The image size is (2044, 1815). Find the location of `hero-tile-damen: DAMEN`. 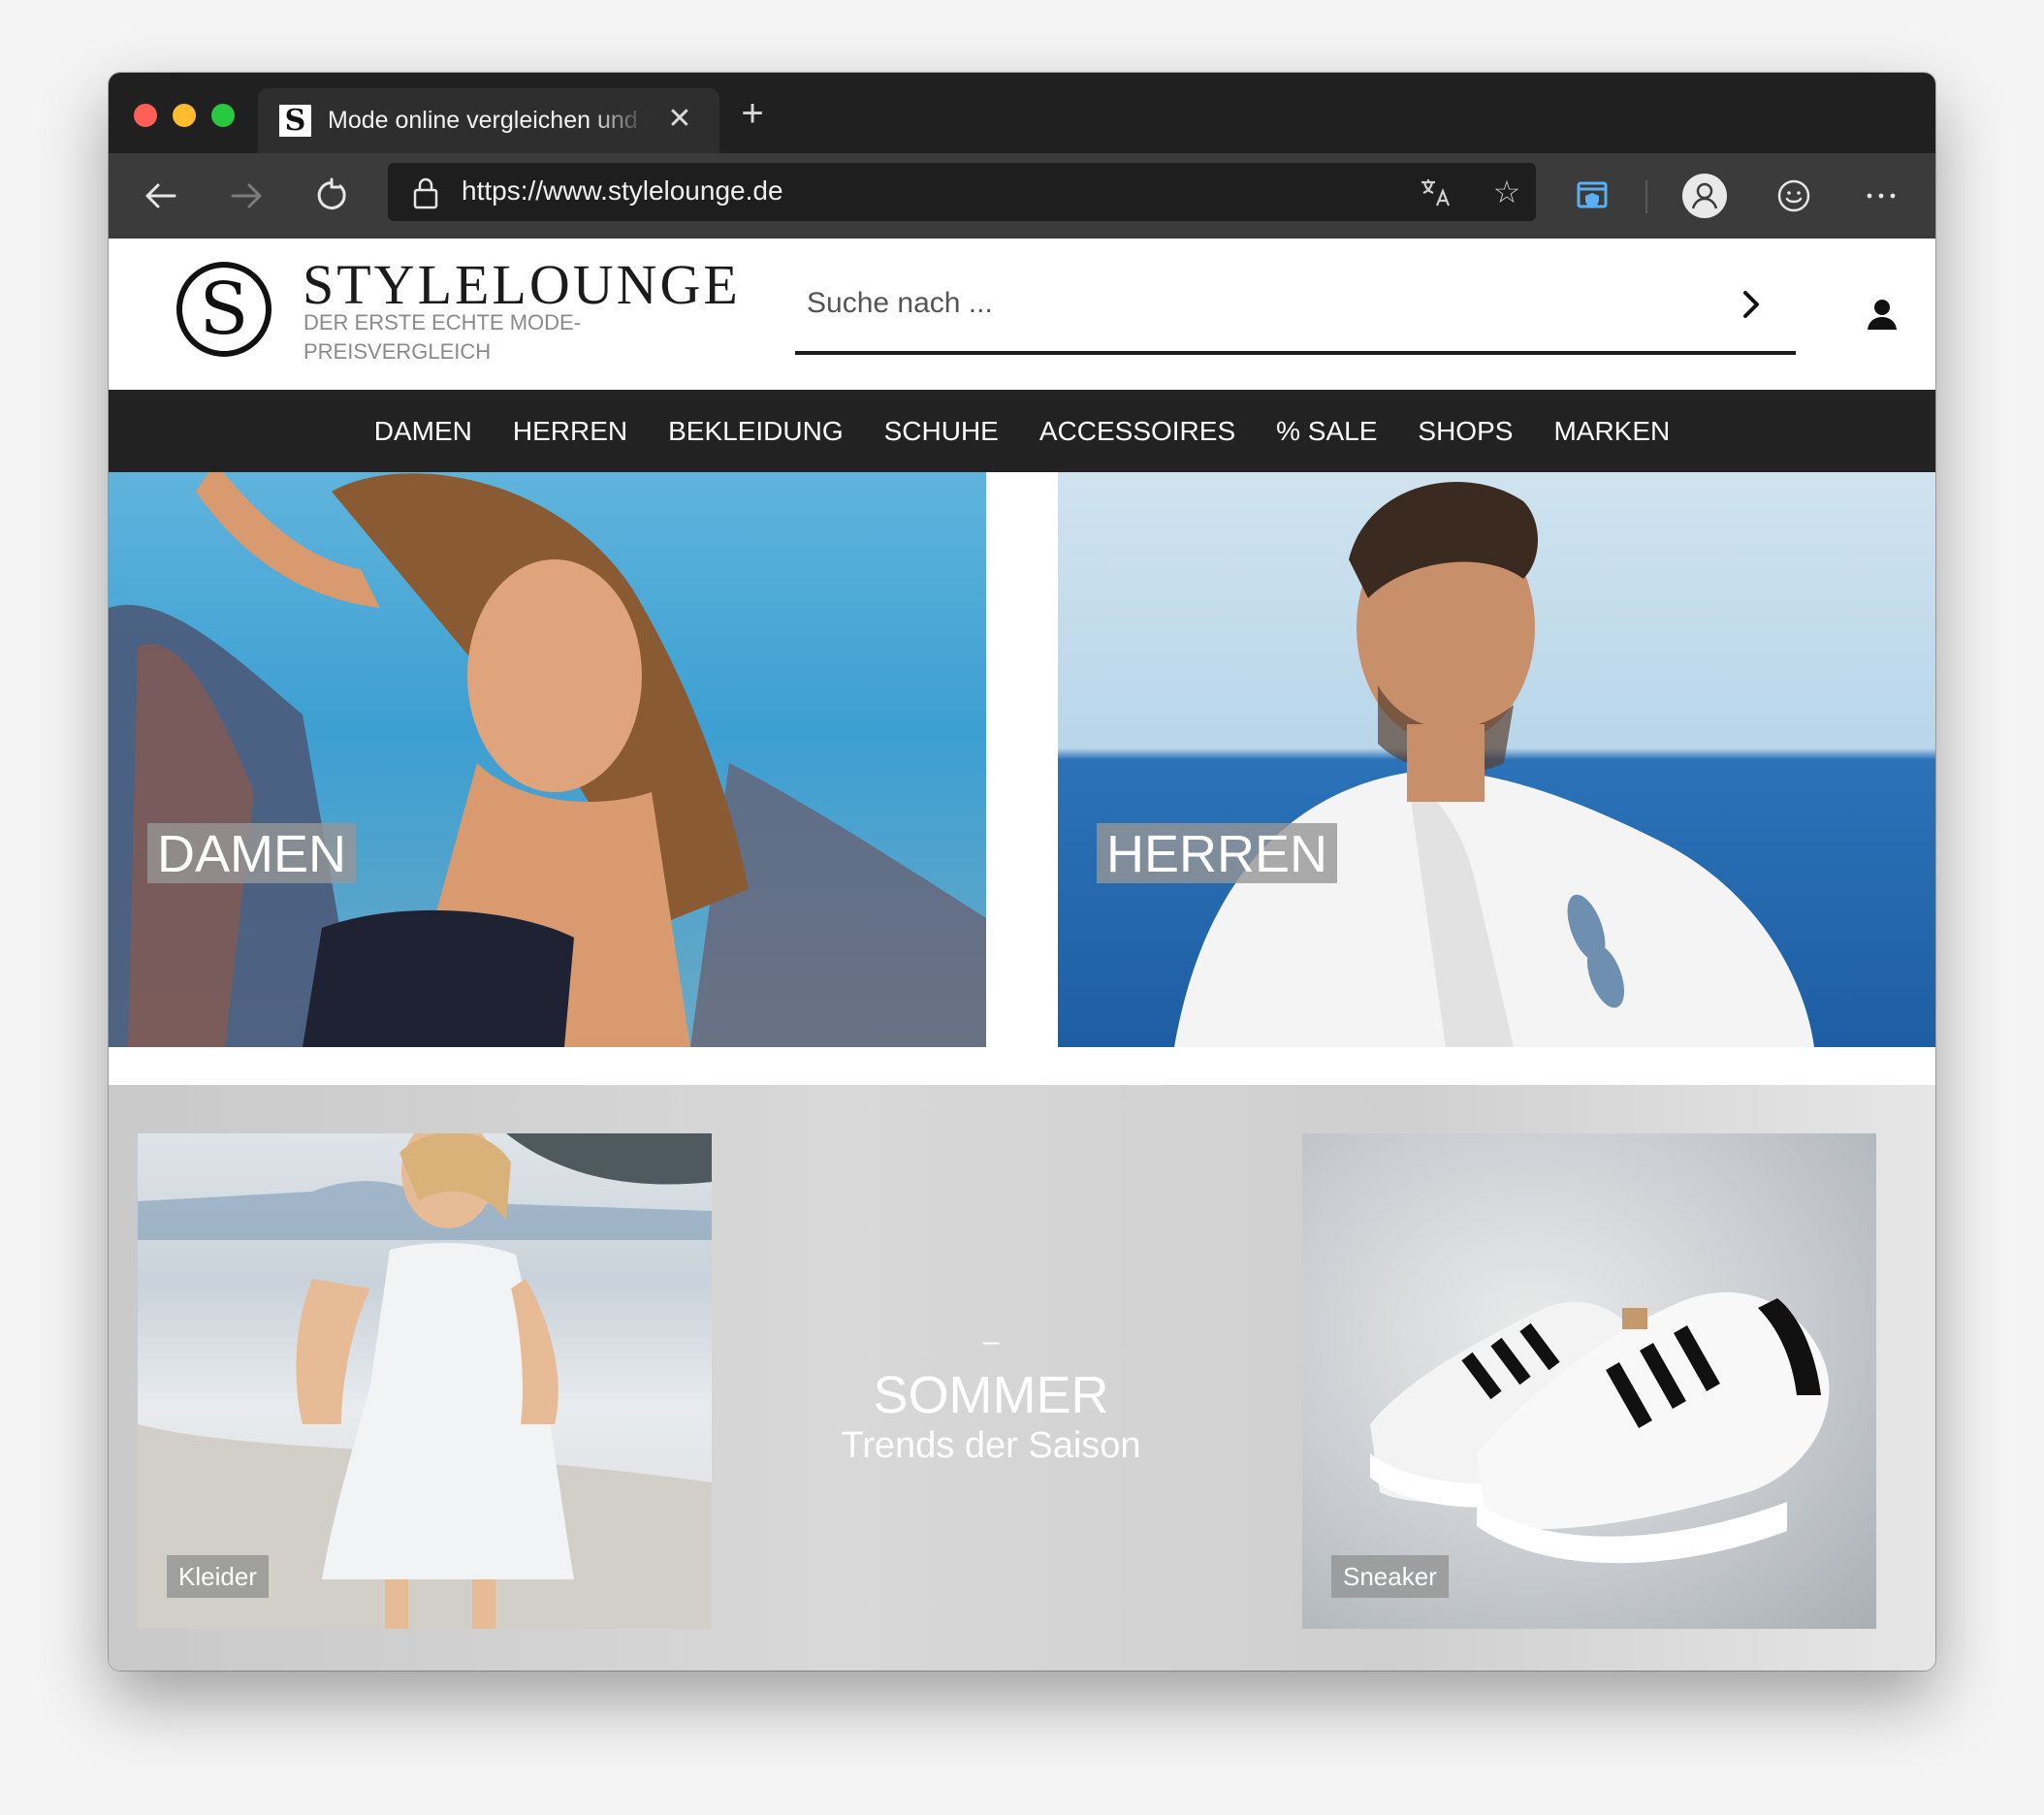

hero-tile-damen: DAMEN is located at coordinates (547, 759).